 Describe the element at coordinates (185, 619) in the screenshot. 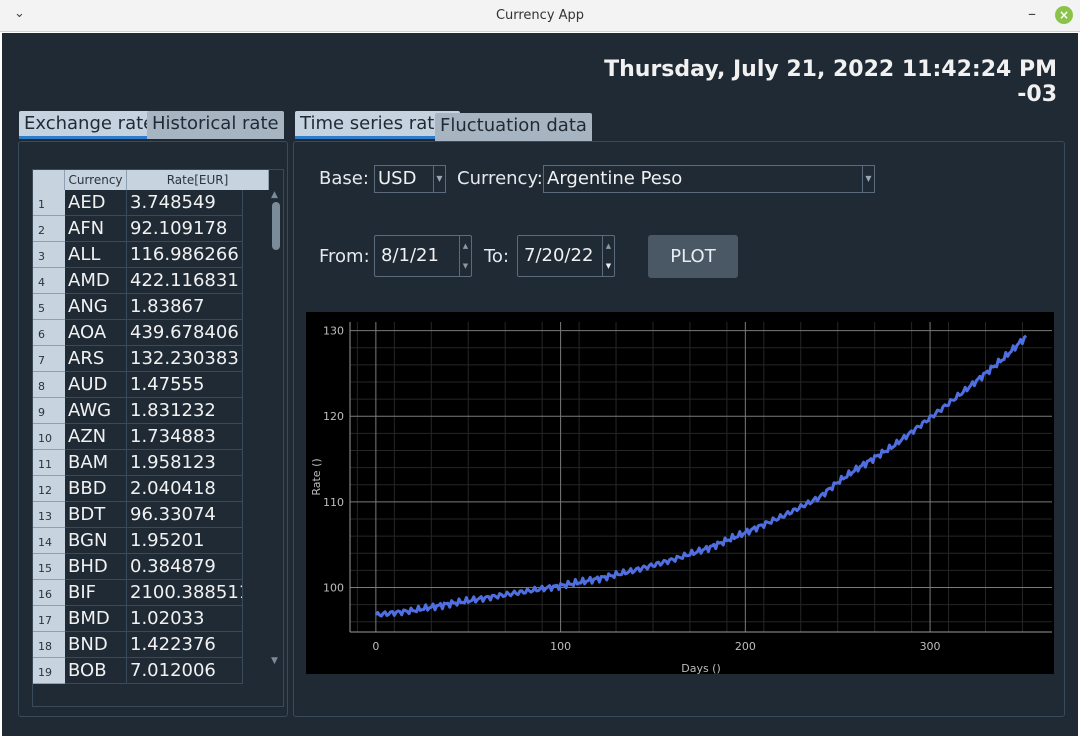

I see `rate-cell: 1.02033` at that location.